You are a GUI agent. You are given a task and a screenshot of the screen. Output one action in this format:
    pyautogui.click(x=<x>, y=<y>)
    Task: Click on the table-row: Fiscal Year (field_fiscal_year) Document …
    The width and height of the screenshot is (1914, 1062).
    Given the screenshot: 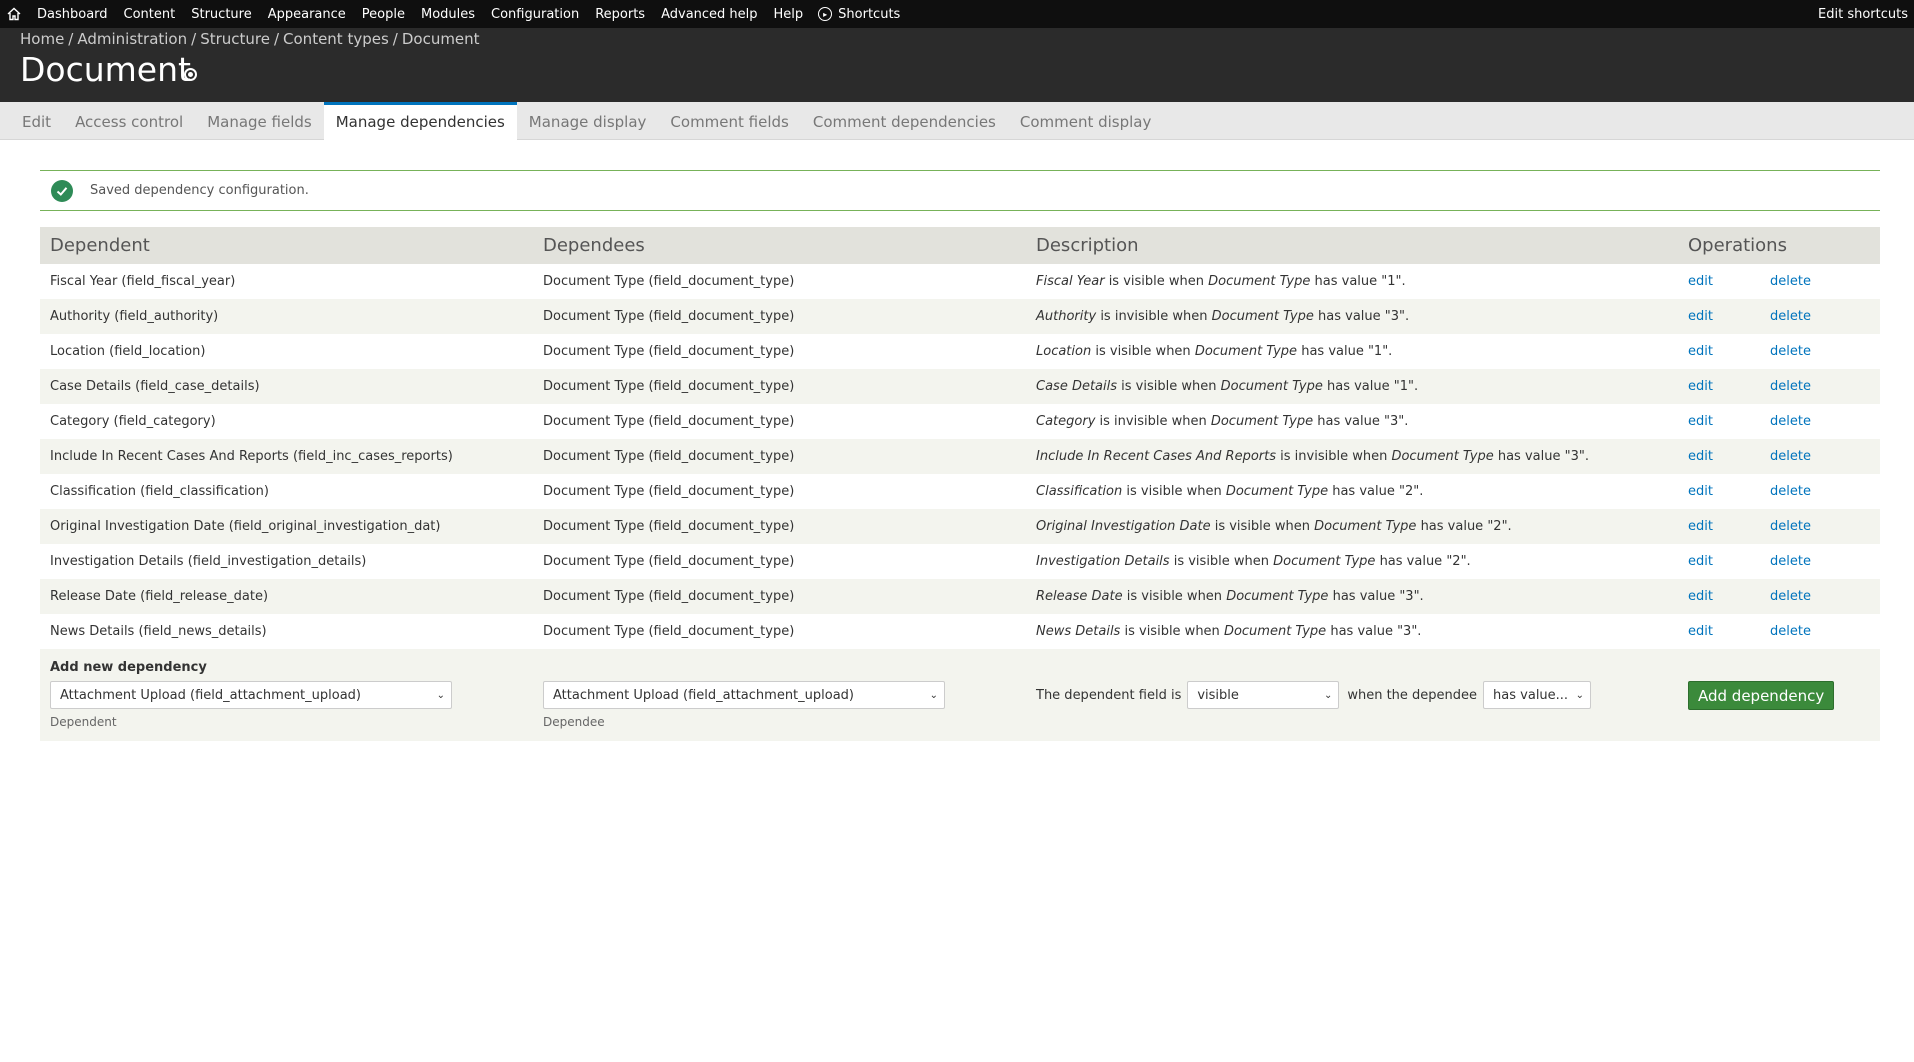 What is the action you would take?
    pyautogui.click(x=960, y=281)
    